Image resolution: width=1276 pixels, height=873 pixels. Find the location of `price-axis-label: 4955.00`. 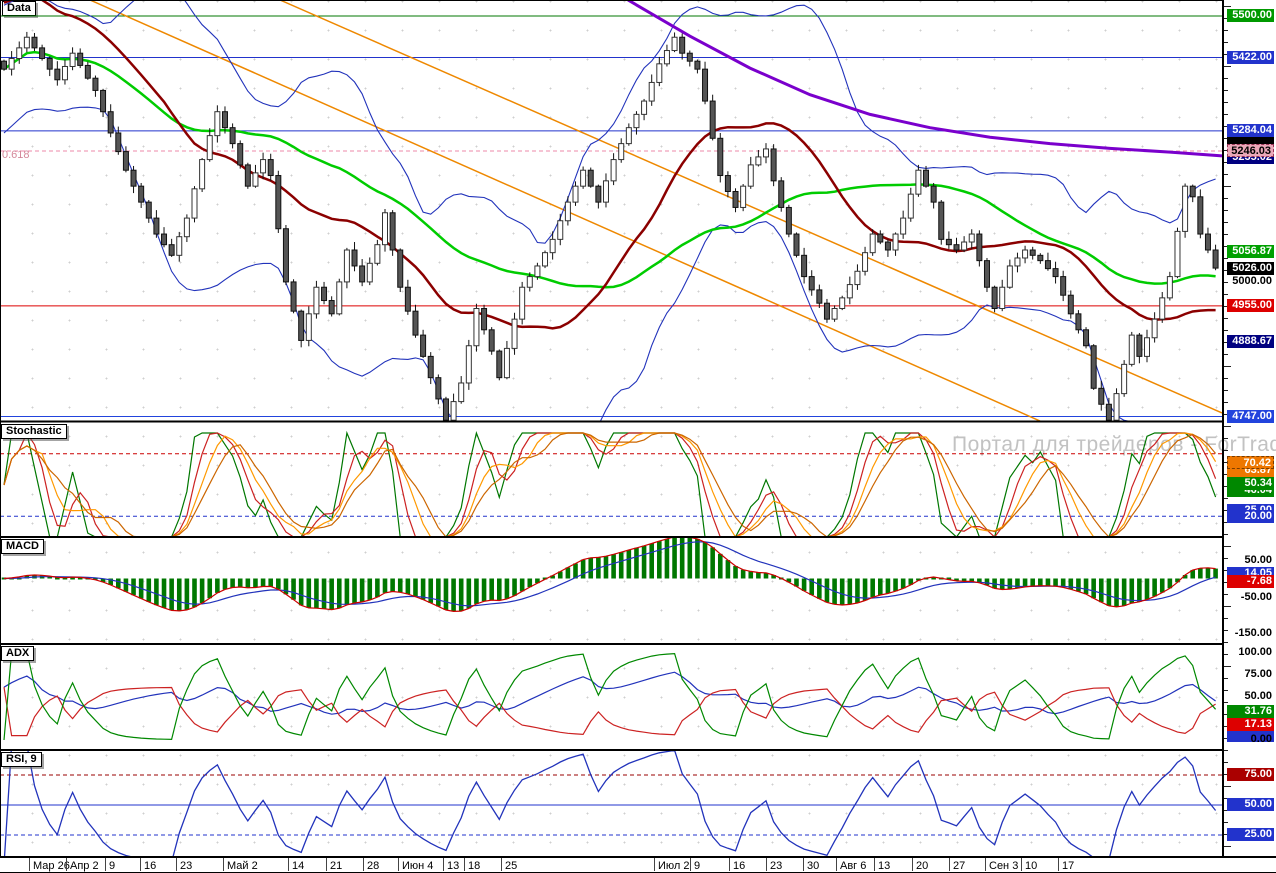

price-axis-label: 4955.00 is located at coordinates (1250, 305).